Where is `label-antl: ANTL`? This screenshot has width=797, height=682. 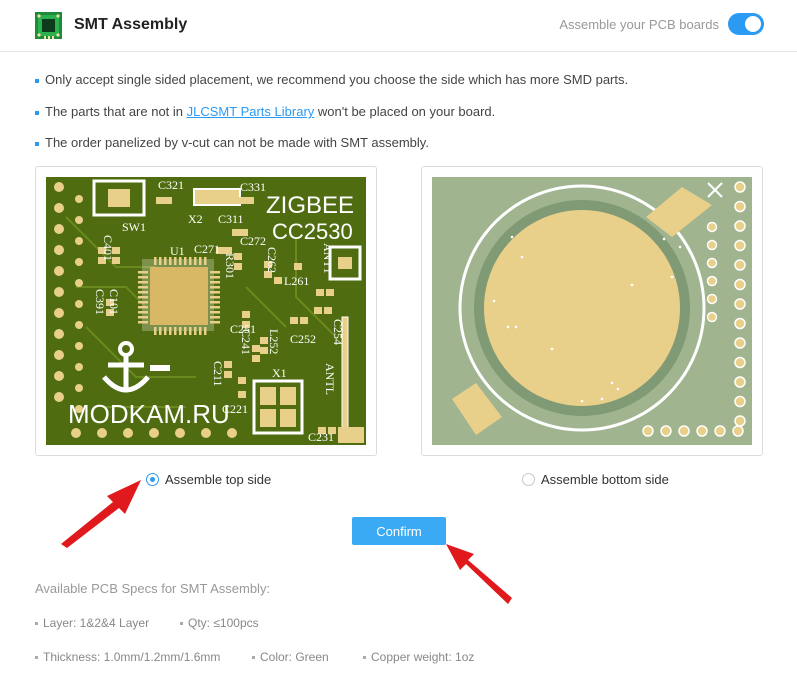 label-antl: ANTL is located at coordinates (330, 379).